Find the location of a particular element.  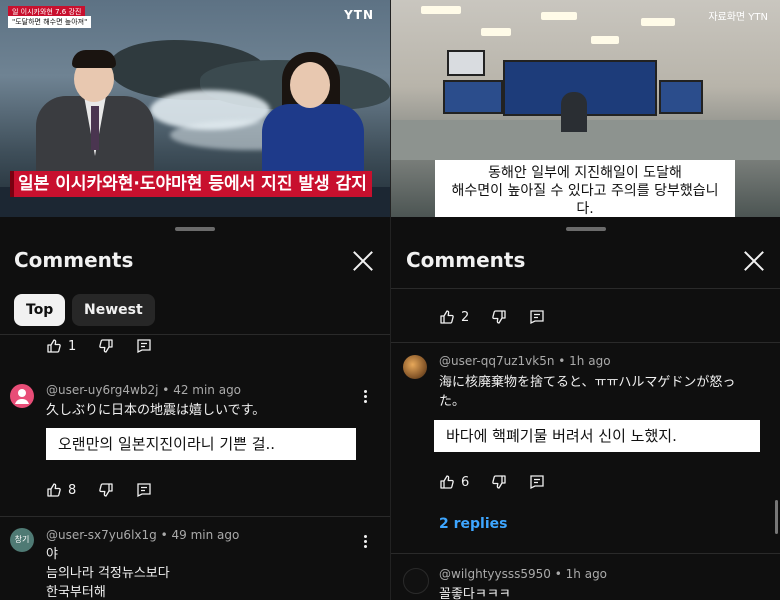

like-button: 8 is located at coordinates (61, 490).